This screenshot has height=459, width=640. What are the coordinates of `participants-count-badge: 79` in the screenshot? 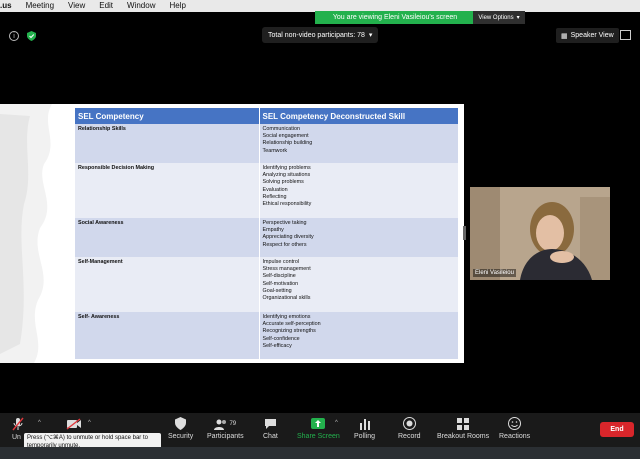 It's located at (233, 423).